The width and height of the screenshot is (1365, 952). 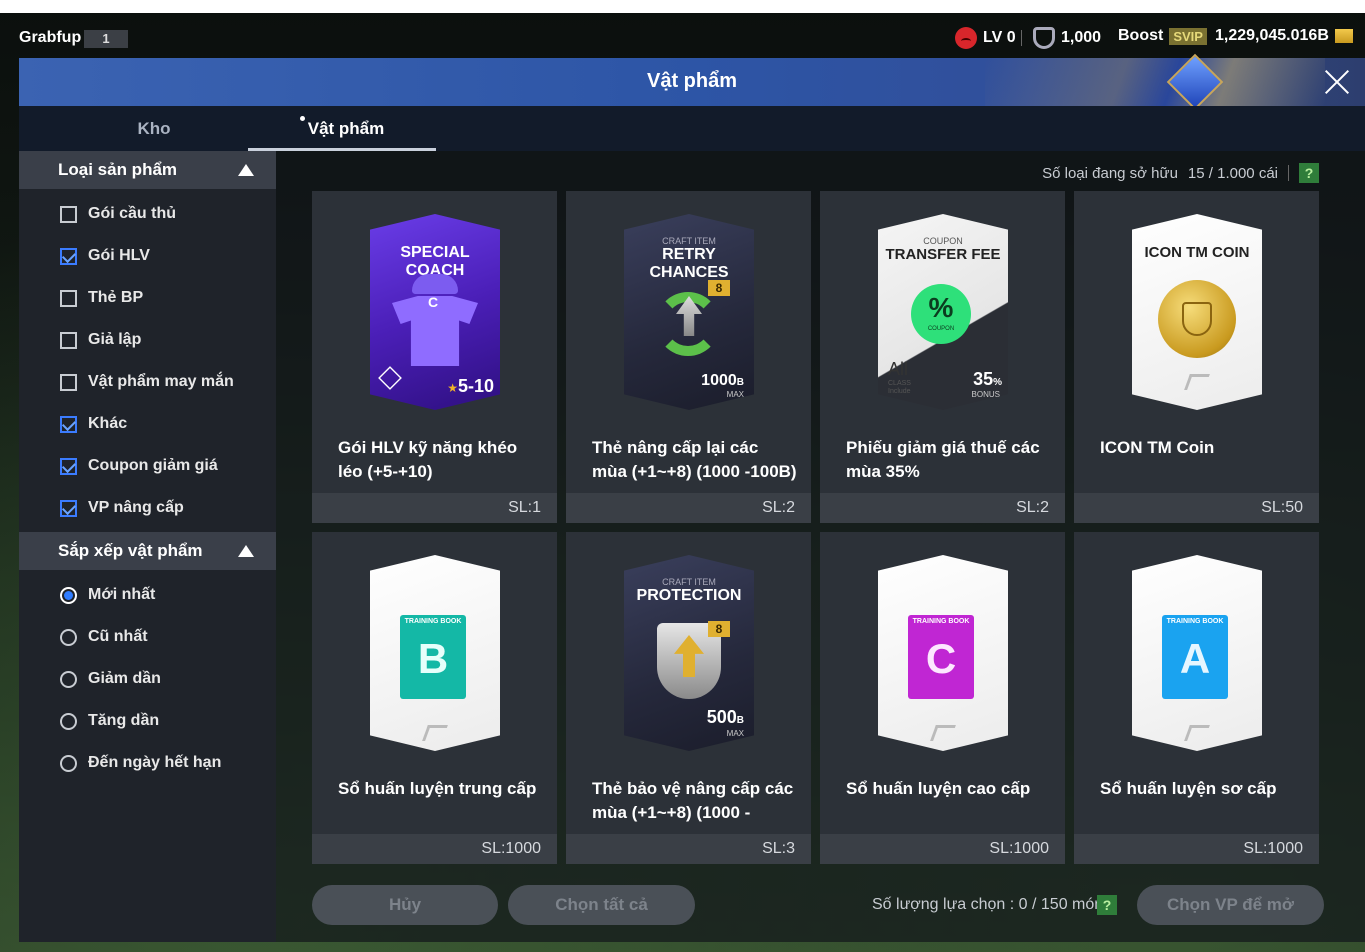 I want to click on sad-face-icon, so click(x=966, y=38).